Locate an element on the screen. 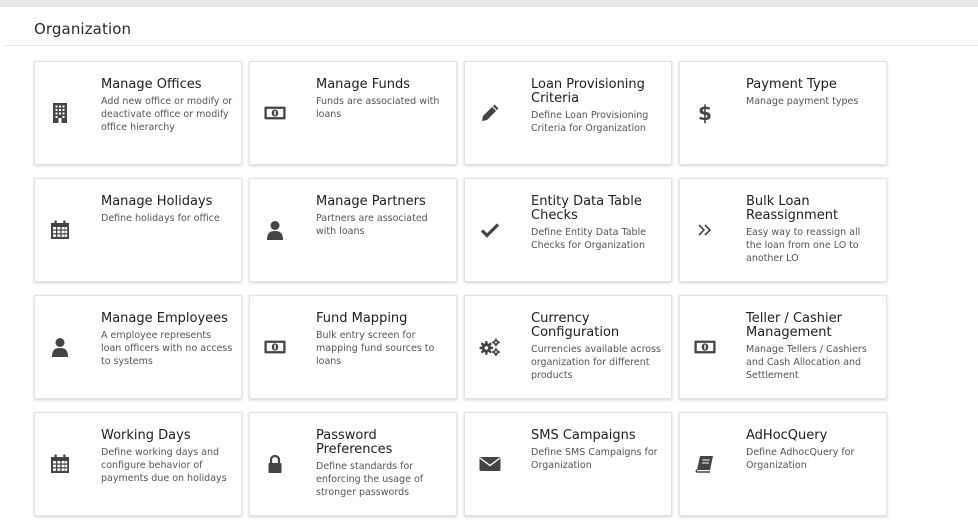 The width and height of the screenshot is (978, 525). lock-icon is located at coordinates (275, 464).